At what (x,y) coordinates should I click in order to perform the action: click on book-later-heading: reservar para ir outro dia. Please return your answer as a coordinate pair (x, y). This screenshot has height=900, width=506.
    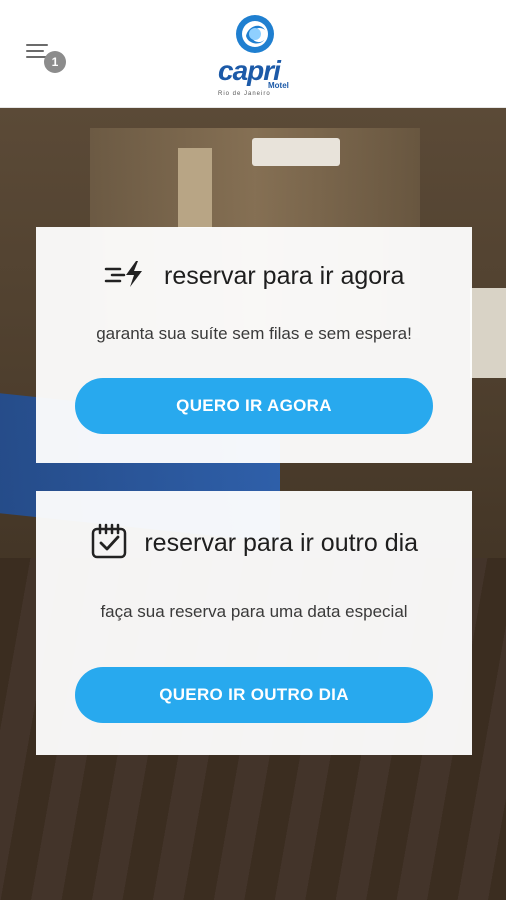
    Looking at the image, I should click on (254, 543).